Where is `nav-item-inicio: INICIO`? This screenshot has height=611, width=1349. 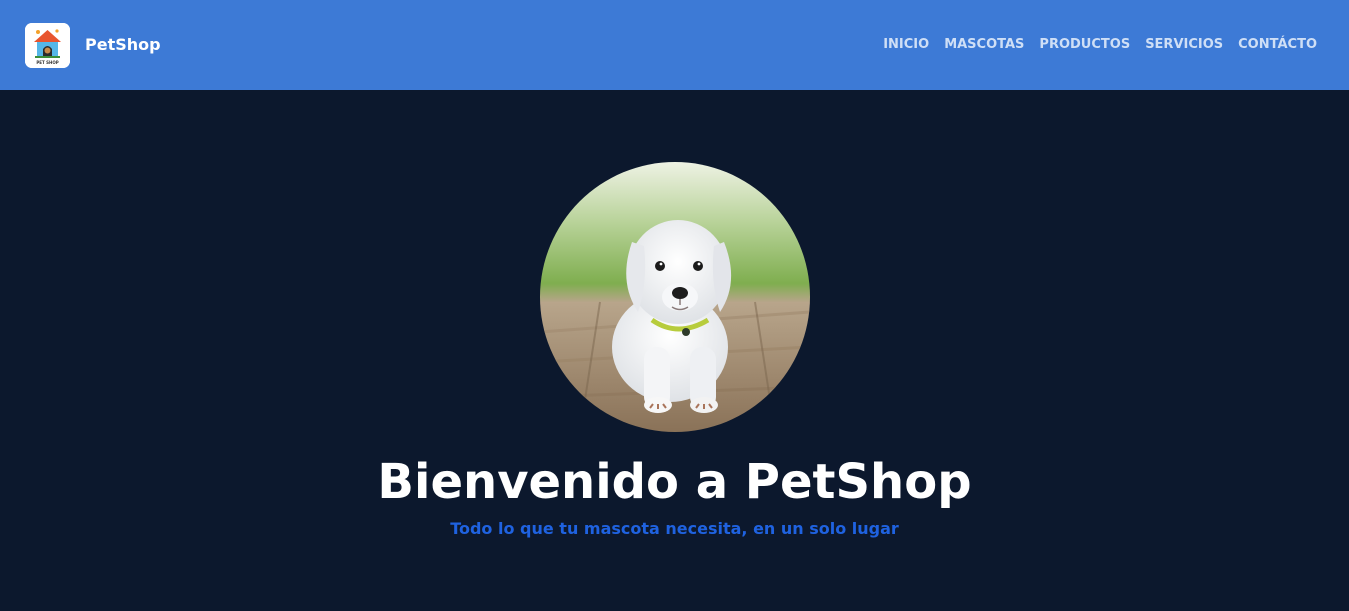 nav-item-inicio: INICIO is located at coordinates (906, 45).